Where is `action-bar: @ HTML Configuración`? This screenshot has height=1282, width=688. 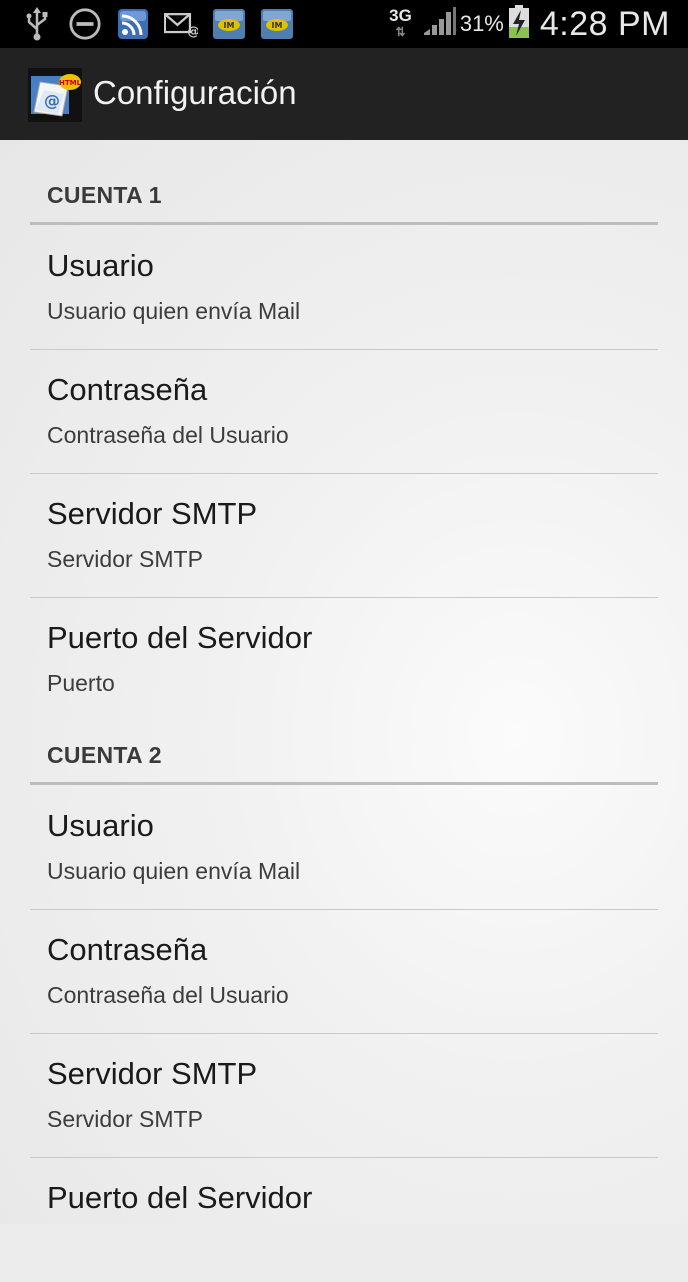
action-bar: @ HTML Configuración is located at coordinates (344, 94).